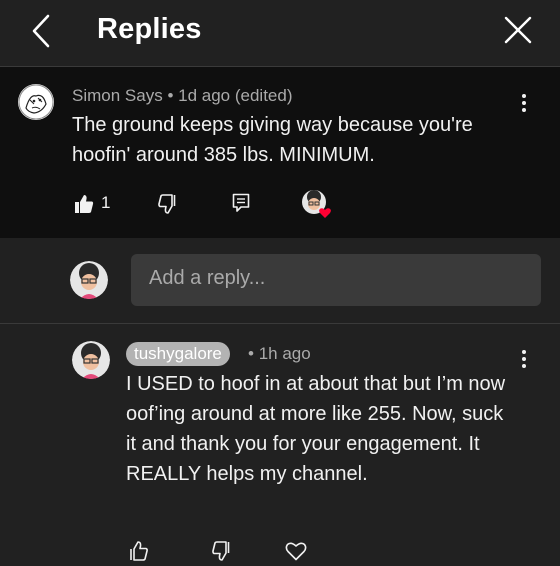 This screenshot has height=566, width=560. I want to click on author-name: Simon Says, so click(117, 95).